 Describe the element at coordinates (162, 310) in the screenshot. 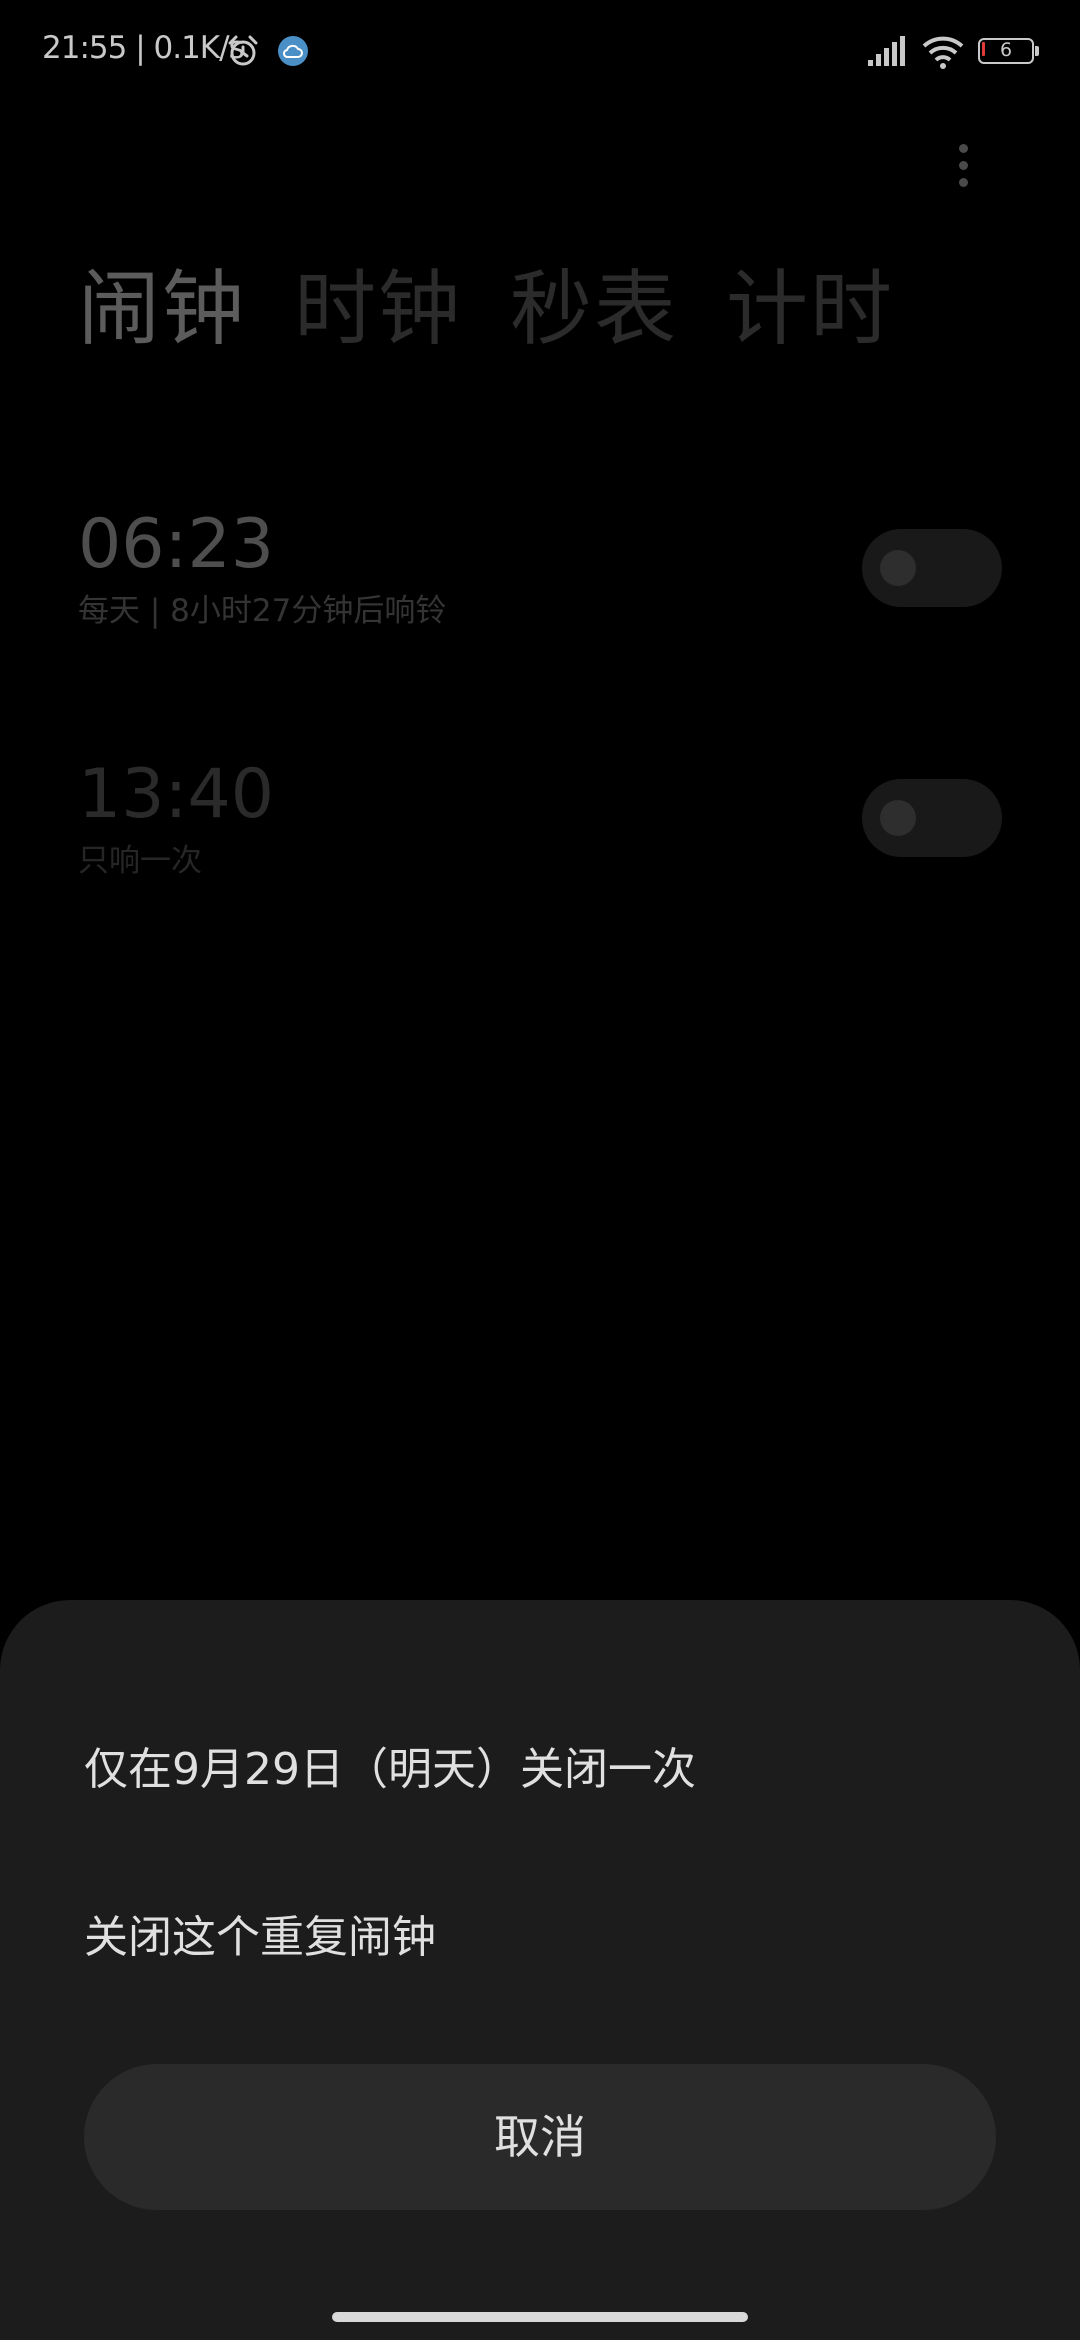

I see `tab-alarm: 闹钟` at that location.